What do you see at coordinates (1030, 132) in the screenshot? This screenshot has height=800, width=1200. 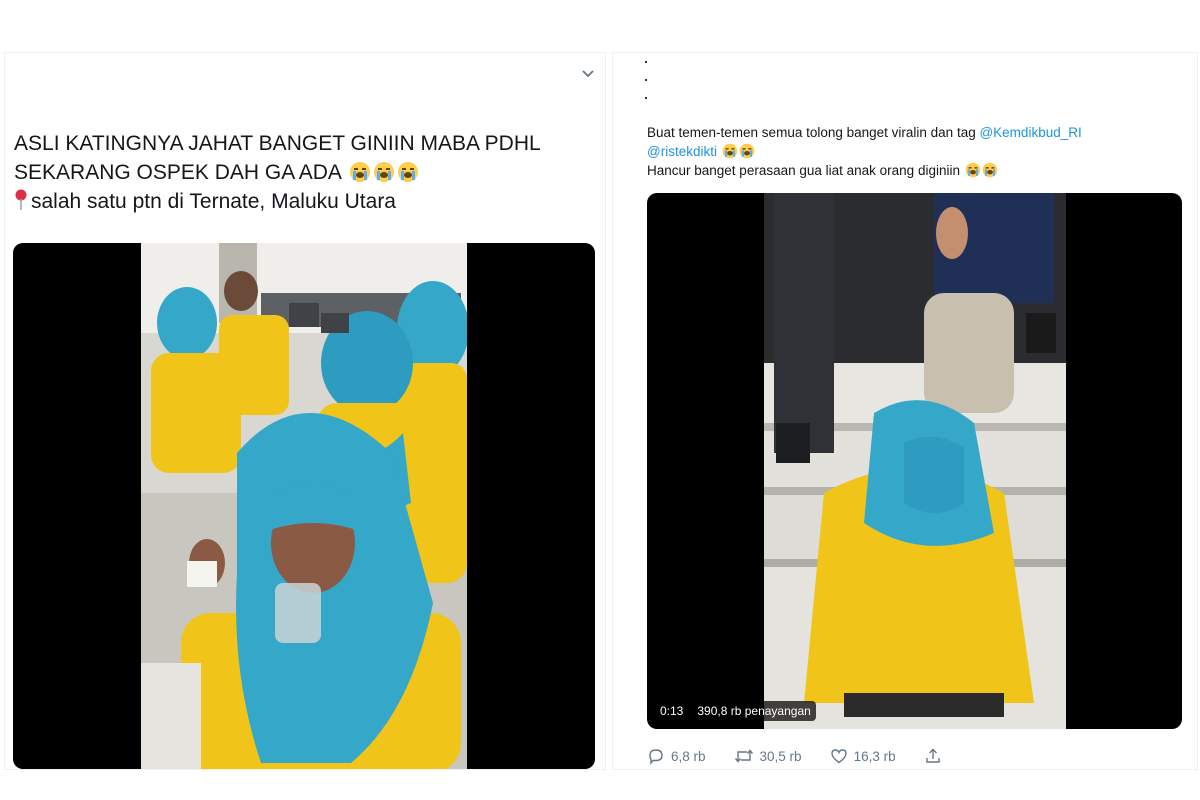 I see `mention-kemdikbud-link: @Kemdikbud_RI` at bounding box center [1030, 132].